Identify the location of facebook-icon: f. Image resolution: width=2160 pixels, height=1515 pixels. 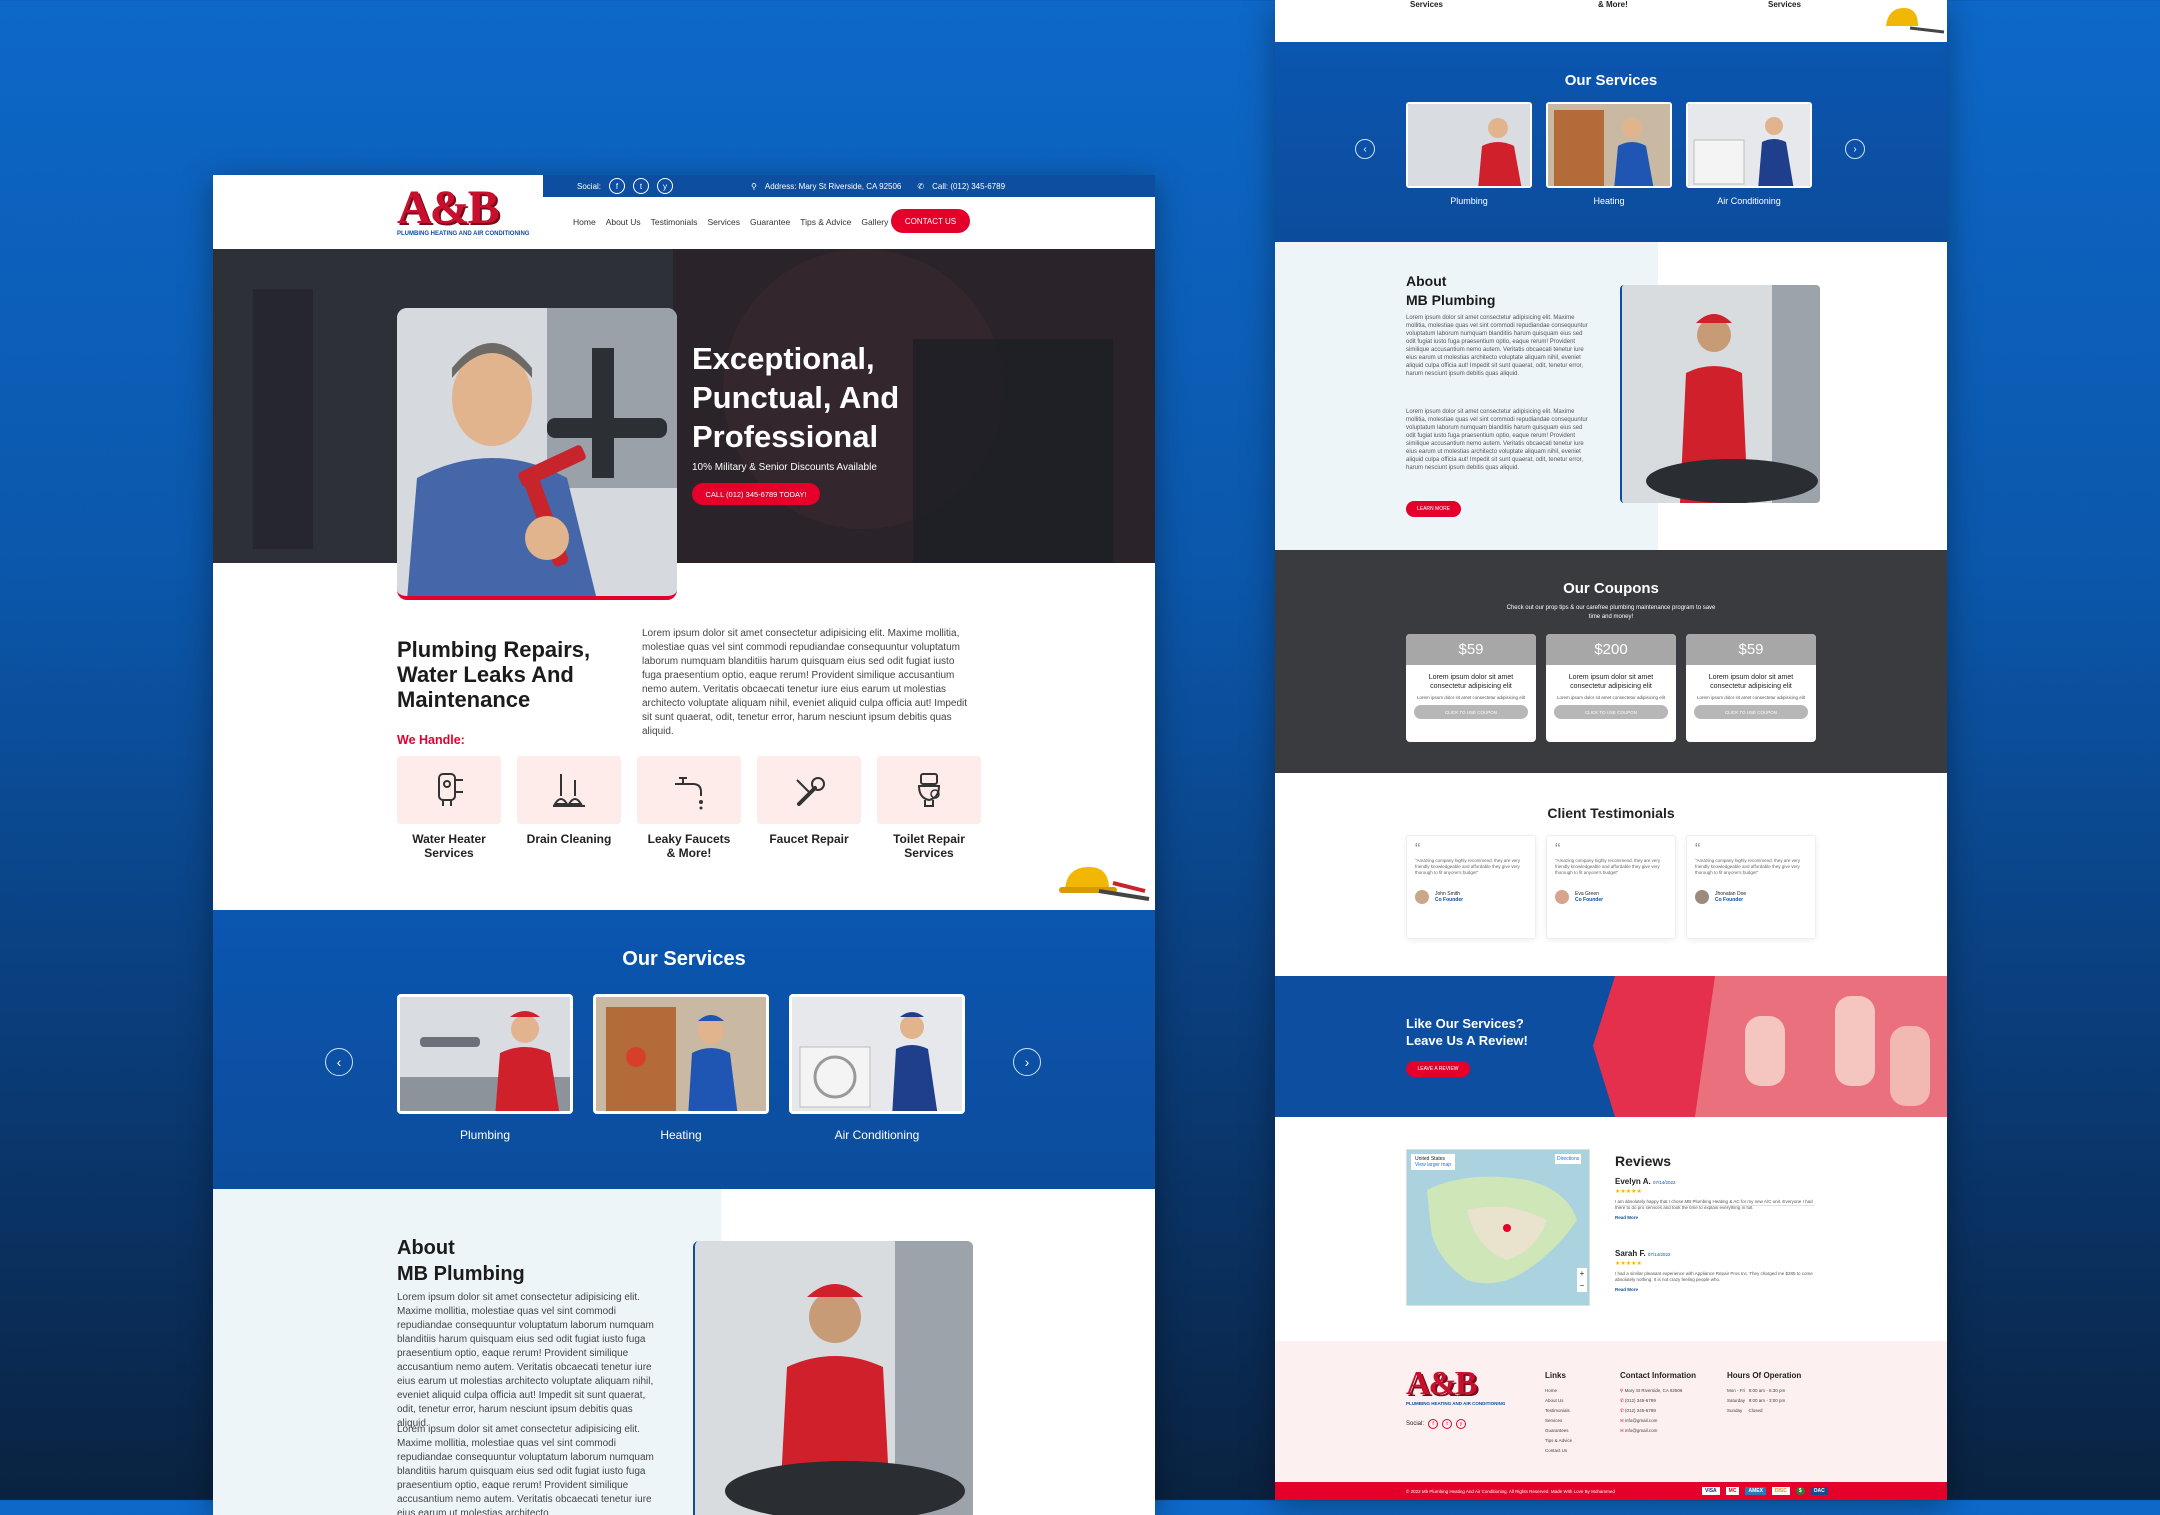
(617, 186).